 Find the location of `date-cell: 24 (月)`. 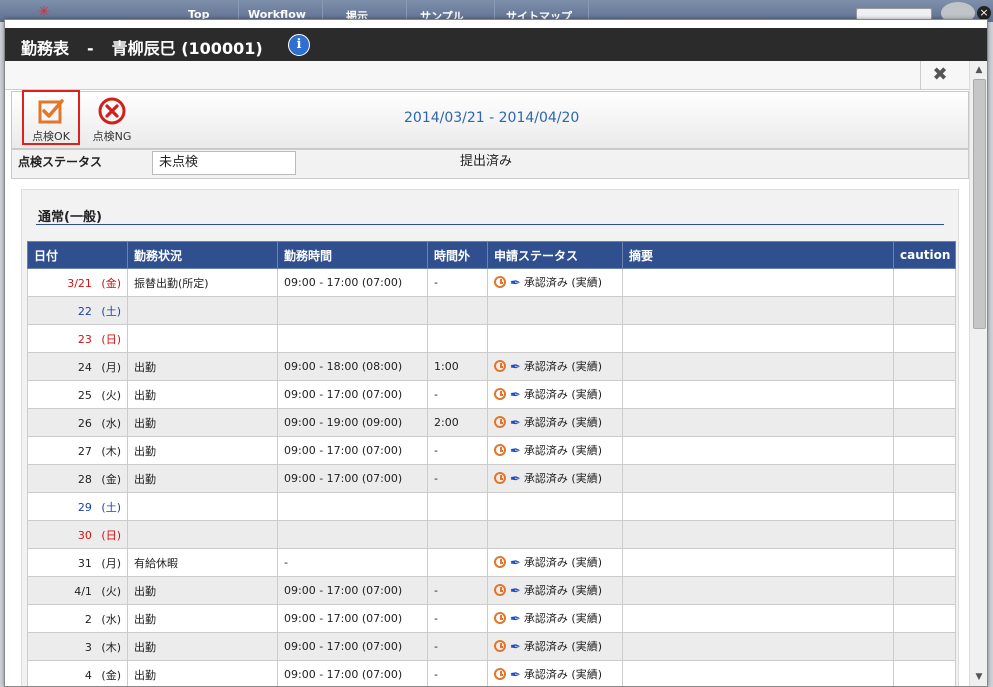

date-cell: 24 (月) is located at coordinates (77, 366).